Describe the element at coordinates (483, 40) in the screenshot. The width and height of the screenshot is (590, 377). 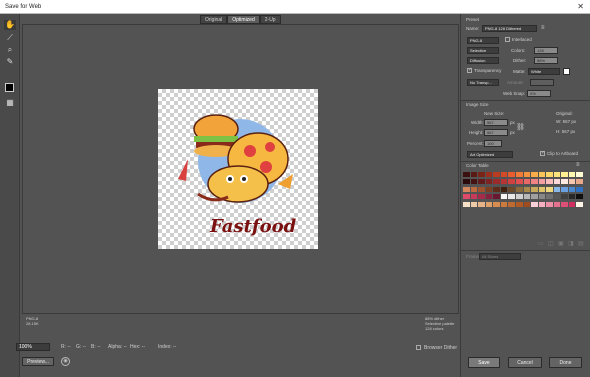
I see `format-select: PNG-8` at that location.